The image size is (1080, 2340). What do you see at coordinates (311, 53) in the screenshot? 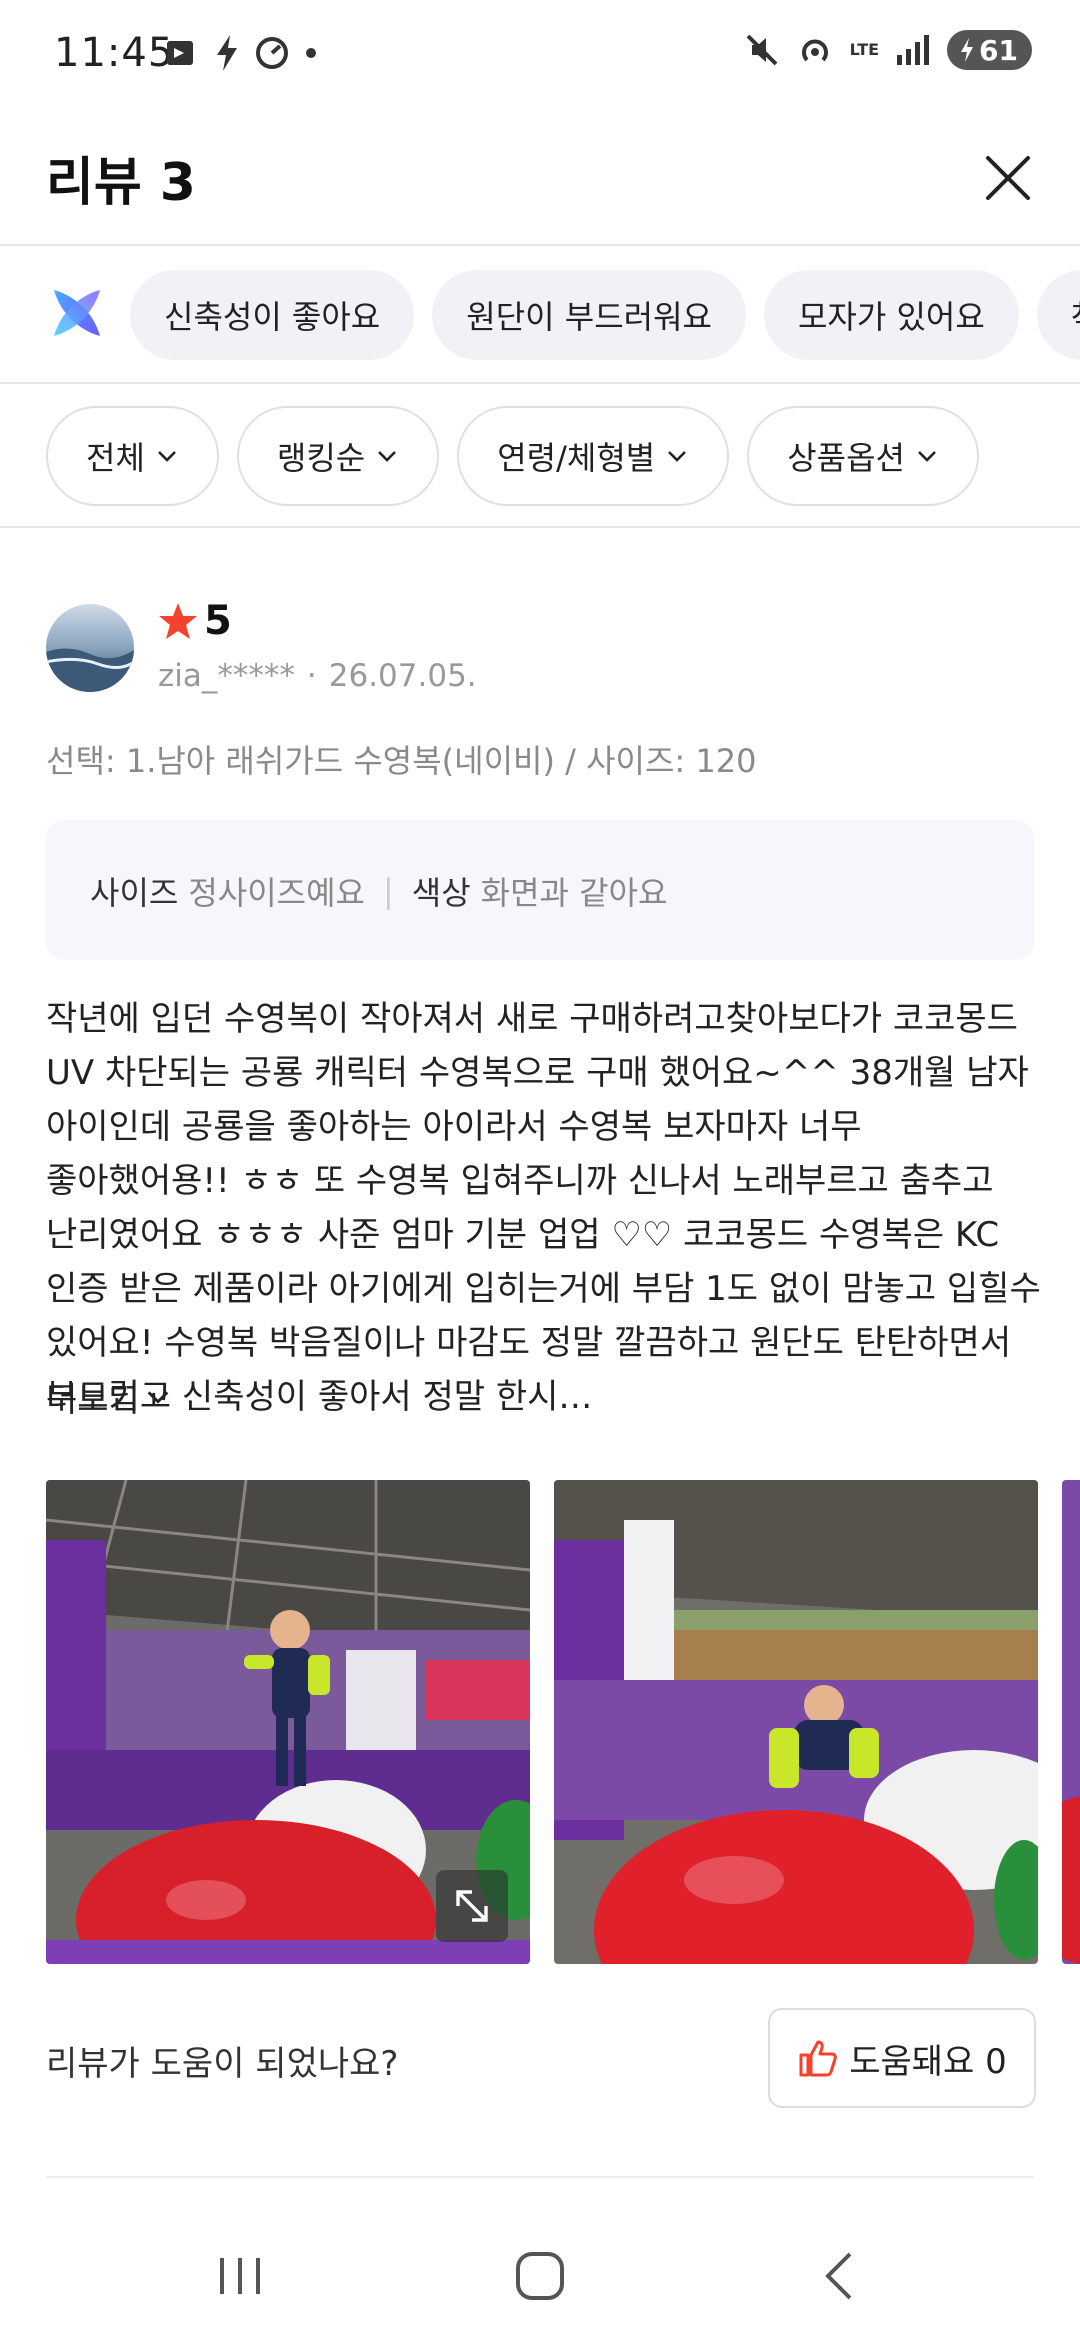
I see `dot-icon` at bounding box center [311, 53].